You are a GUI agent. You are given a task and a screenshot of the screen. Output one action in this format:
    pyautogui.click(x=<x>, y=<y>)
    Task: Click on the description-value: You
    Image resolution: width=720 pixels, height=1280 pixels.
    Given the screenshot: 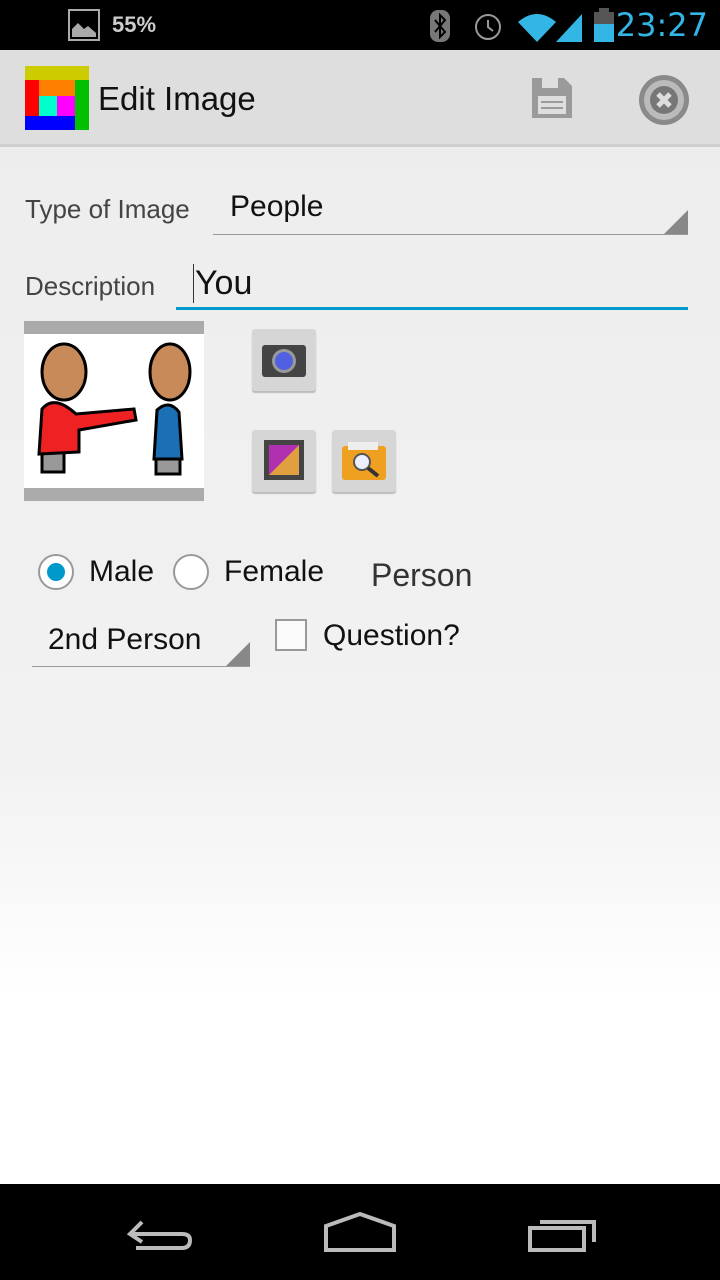 What is the action you would take?
    pyautogui.click(x=223, y=283)
    